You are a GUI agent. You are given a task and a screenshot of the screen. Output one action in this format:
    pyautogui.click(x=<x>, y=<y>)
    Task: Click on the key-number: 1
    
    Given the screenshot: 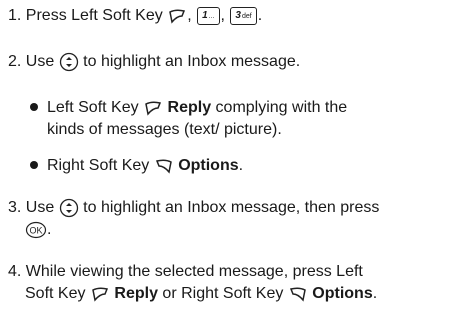 What is the action you would take?
    pyautogui.click(x=205, y=15)
    